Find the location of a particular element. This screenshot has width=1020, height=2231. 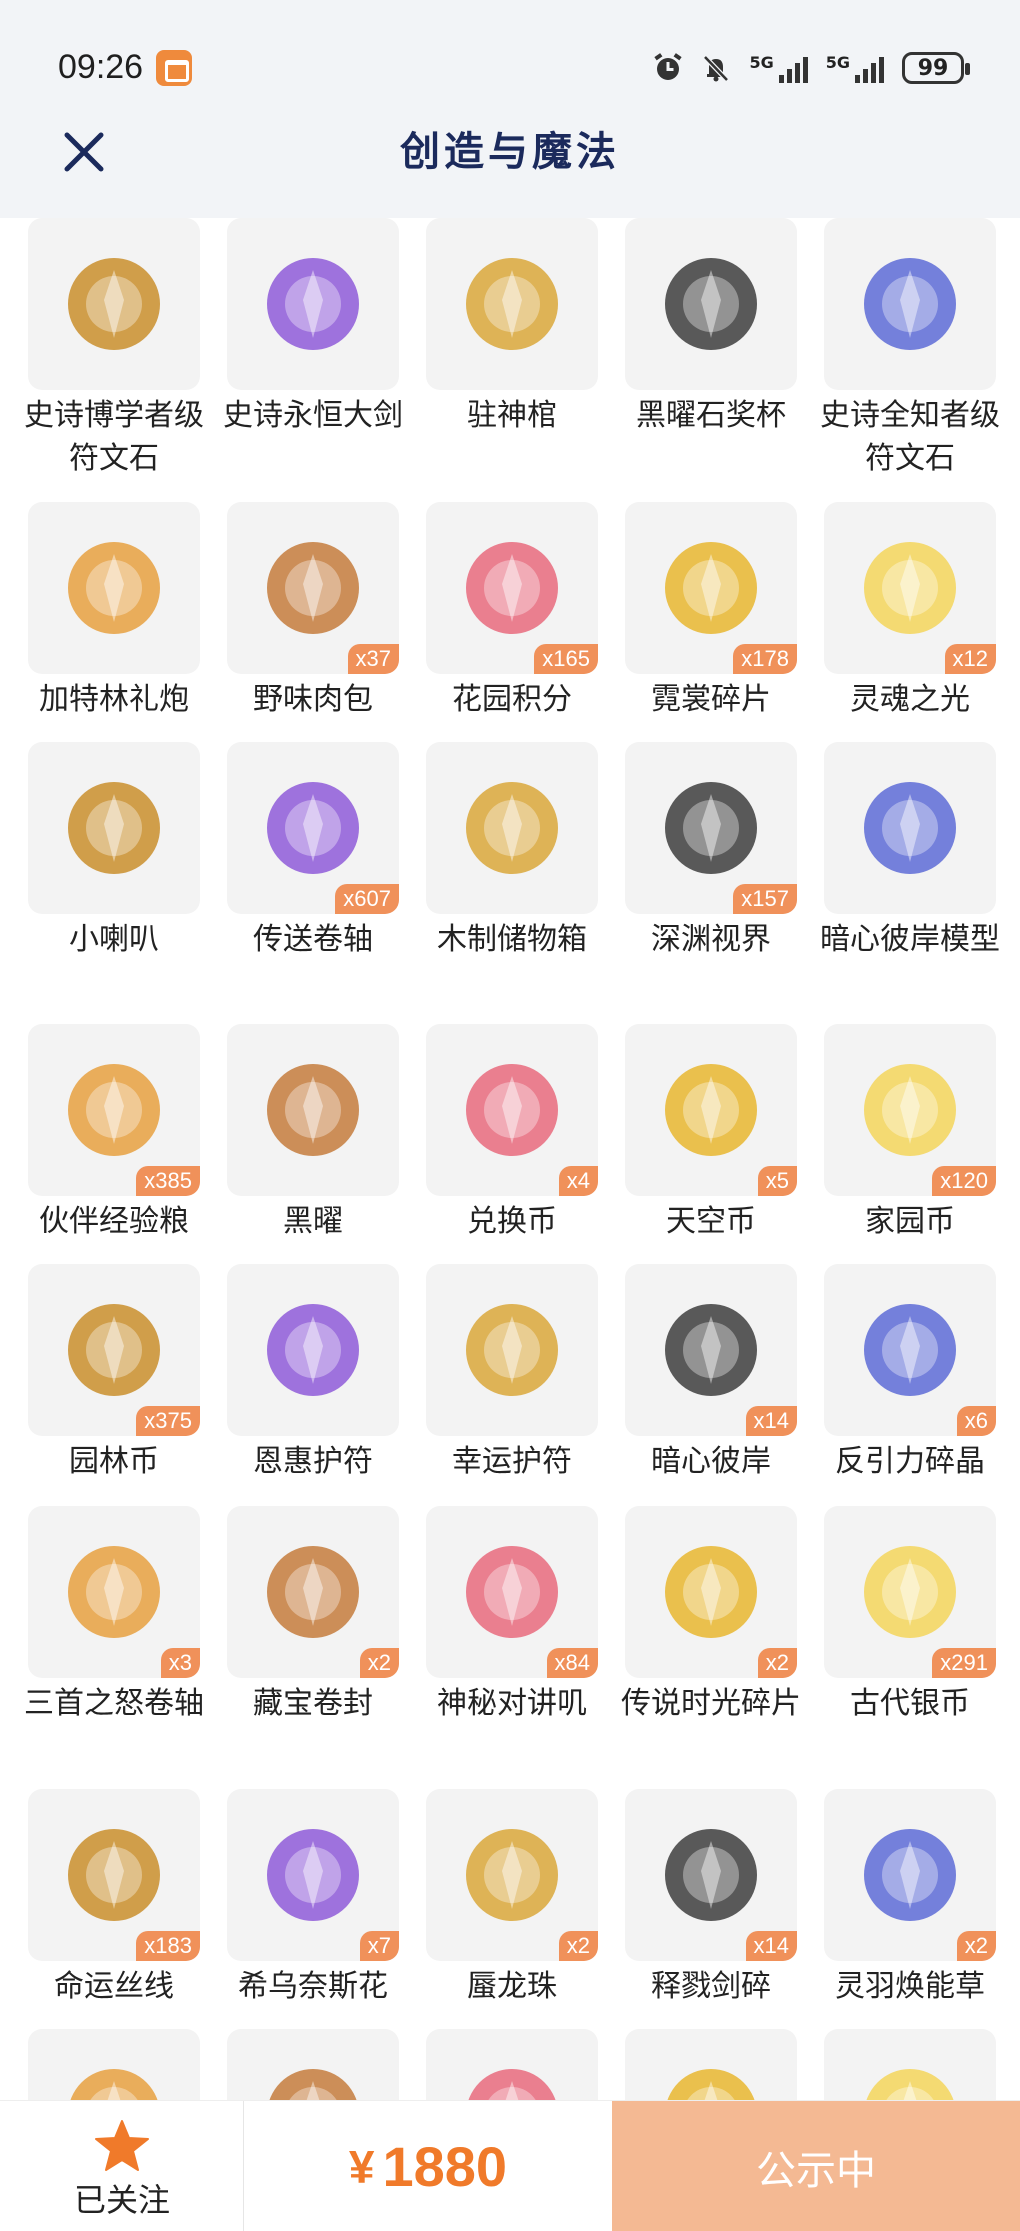

grace-amulet-icon is located at coordinates (313, 1350).